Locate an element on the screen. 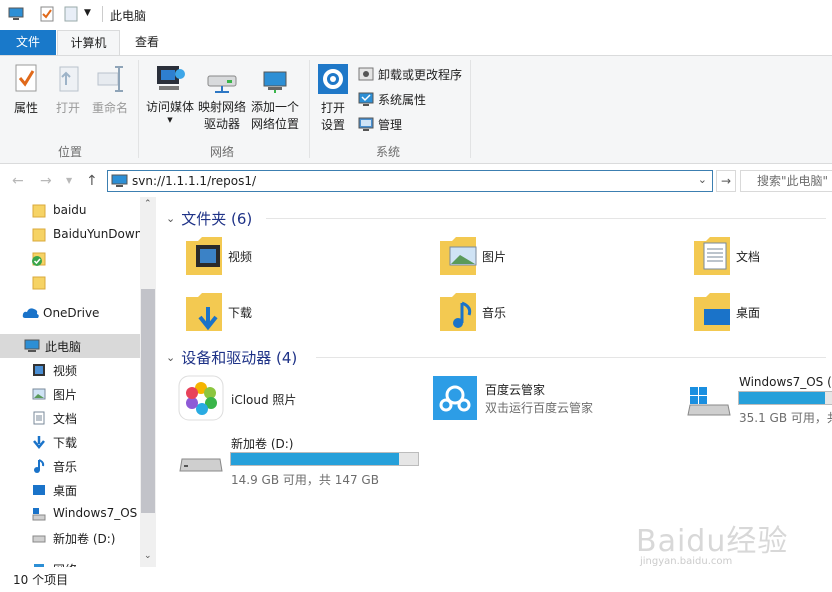 This screenshot has width=832, height=592. open-icon is located at coordinates (69, 79).